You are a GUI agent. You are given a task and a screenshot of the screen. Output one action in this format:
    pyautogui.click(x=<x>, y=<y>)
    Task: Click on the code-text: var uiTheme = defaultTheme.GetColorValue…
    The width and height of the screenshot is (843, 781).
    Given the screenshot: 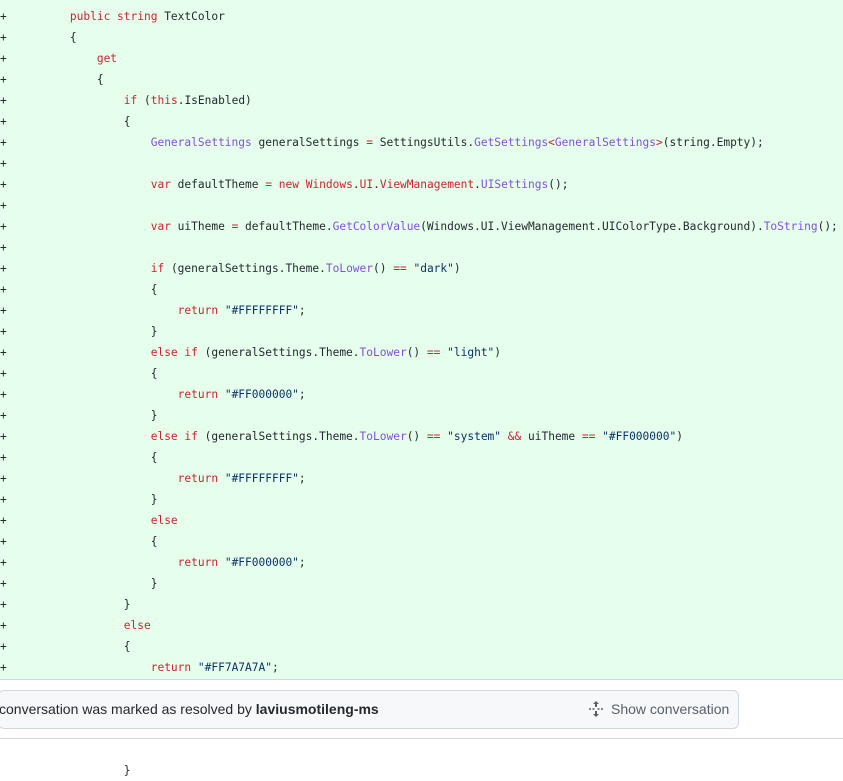 What is the action you would take?
    pyautogui.click(x=494, y=226)
    